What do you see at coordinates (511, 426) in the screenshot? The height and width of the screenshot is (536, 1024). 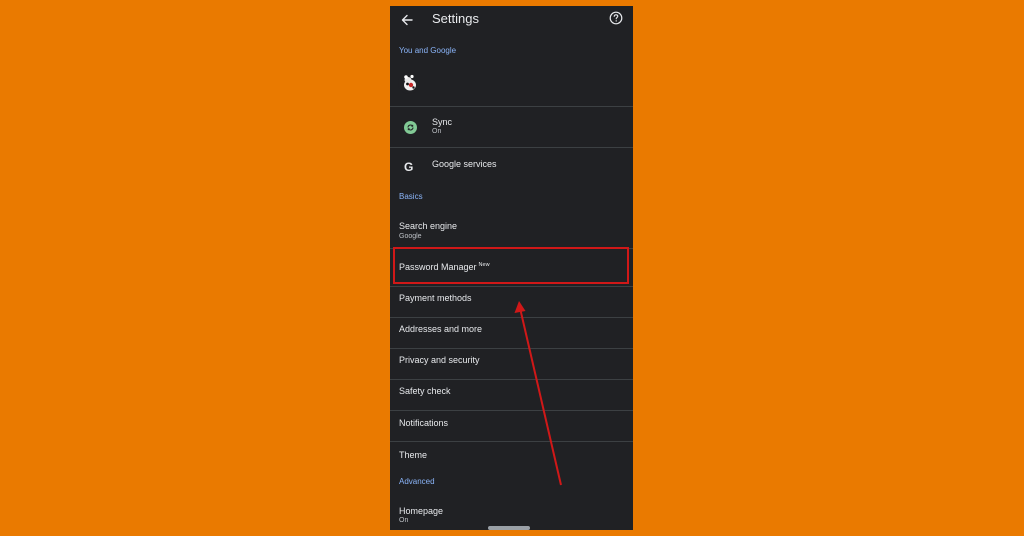 I see `notifications-row: Notifications` at bounding box center [511, 426].